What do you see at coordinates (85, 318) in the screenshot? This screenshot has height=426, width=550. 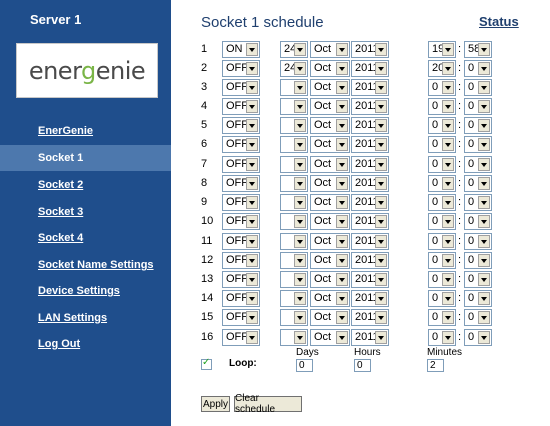 I see `nav-item-lan-settings: LAN Settings` at bounding box center [85, 318].